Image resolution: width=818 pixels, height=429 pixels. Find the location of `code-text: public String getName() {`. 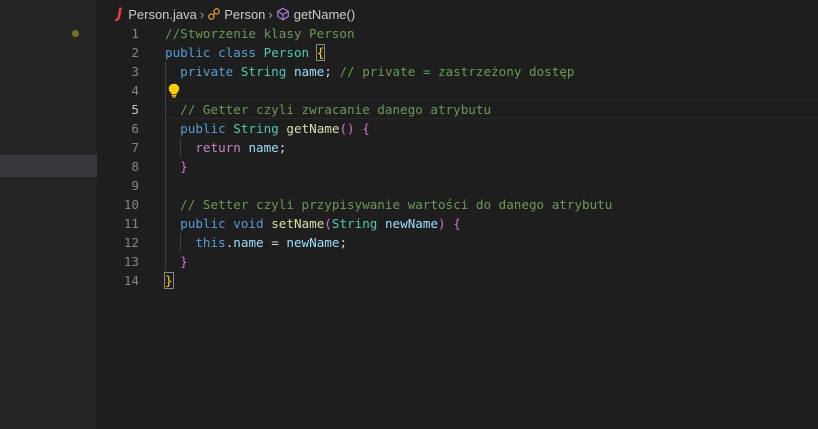

code-text: public String getName() { is located at coordinates (267, 128).